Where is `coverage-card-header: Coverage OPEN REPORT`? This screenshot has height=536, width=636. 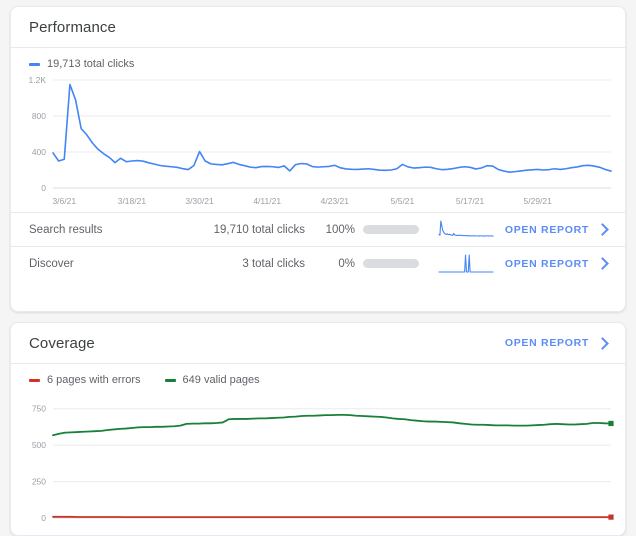 coverage-card-header: Coverage OPEN REPORT is located at coordinates (318, 343).